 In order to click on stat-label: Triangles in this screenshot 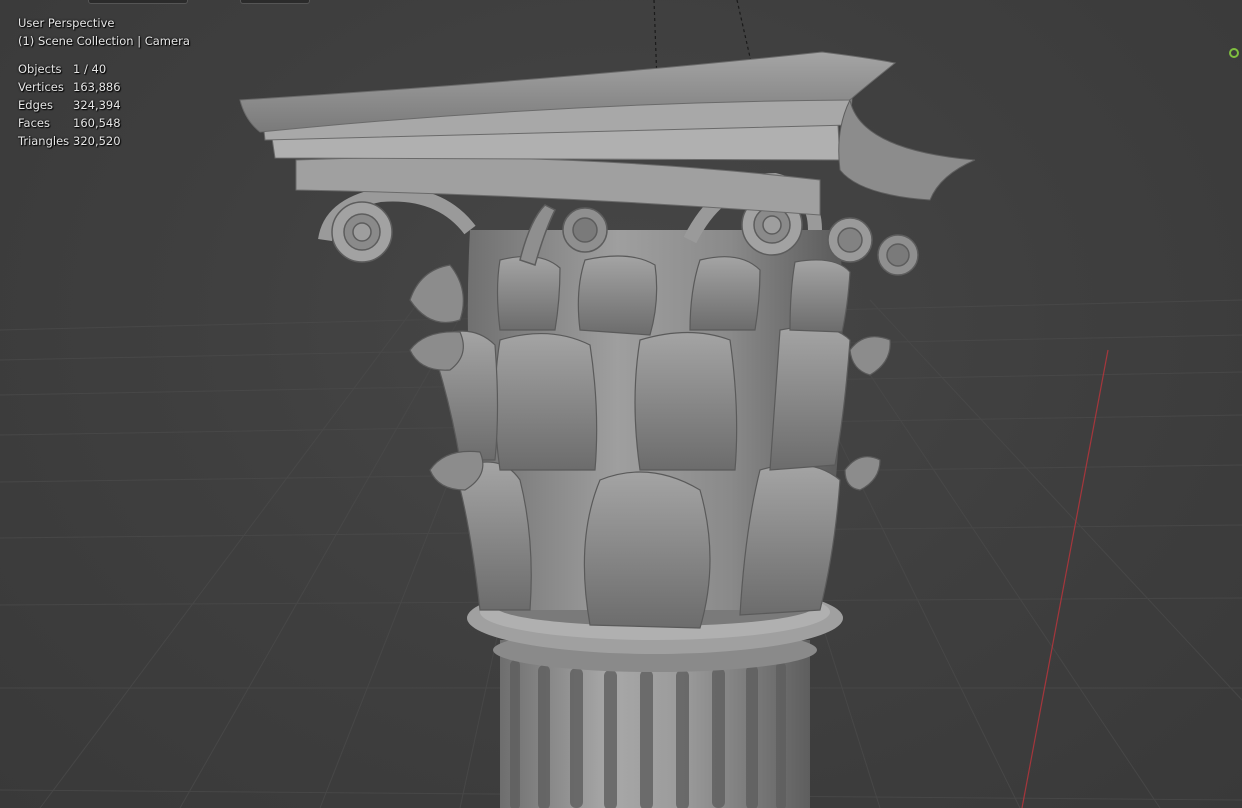, I will do `click(44, 141)`.